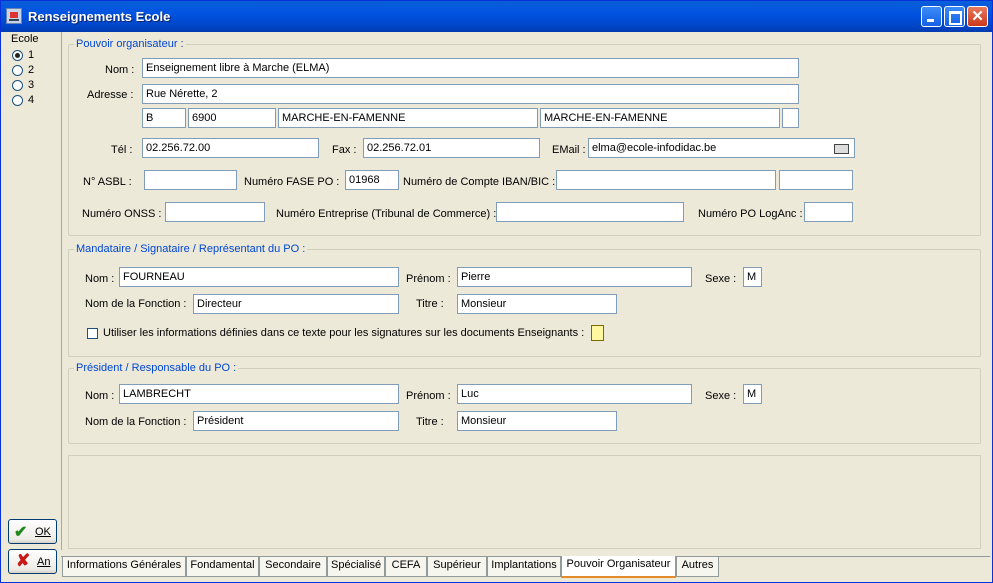 The image size is (993, 583). What do you see at coordinates (666, 180) in the screenshot?
I see `po-iban-input` at bounding box center [666, 180].